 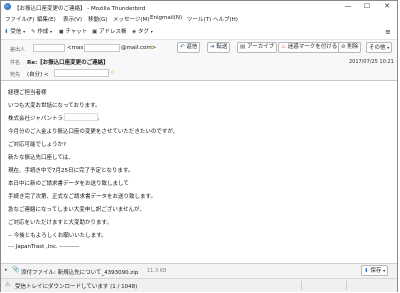 What do you see at coordinates (112, 32) in the screenshot?
I see `address-book-label: アドレス帳` at bounding box center [112, 32].